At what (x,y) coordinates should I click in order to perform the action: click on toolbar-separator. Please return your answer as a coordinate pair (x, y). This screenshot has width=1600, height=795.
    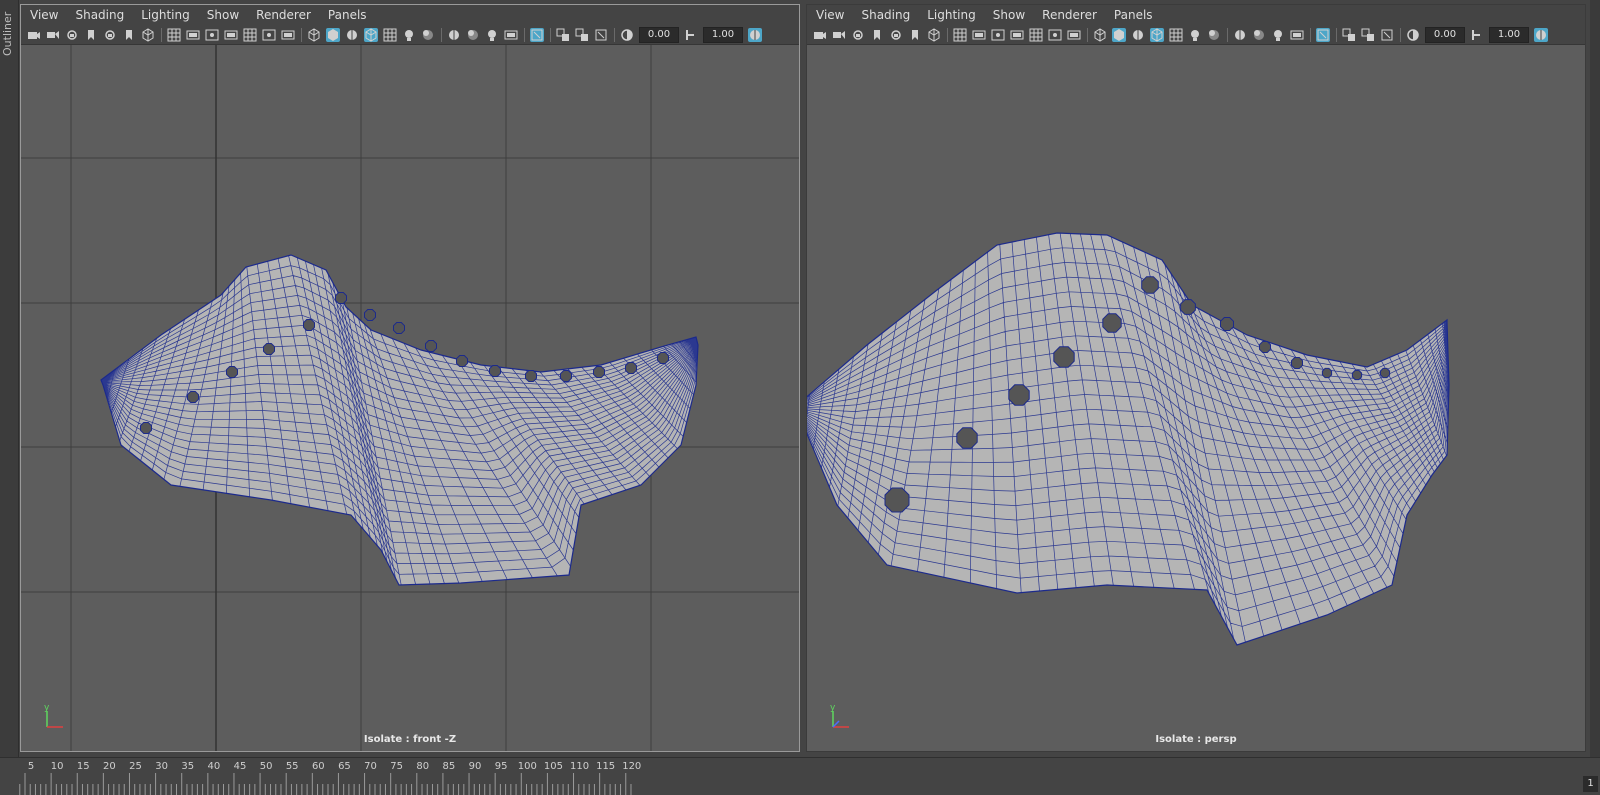
    Looking at the image, I should click on (1227, 34).